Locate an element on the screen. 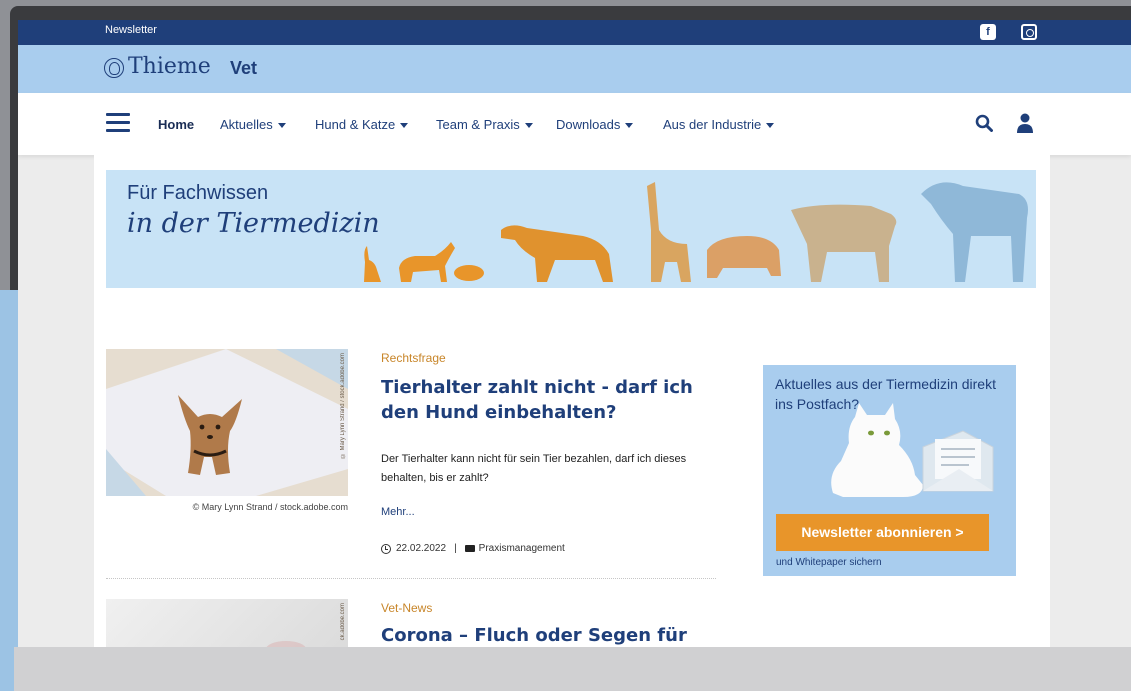  menu-icon is located at coordinates (118, 123).